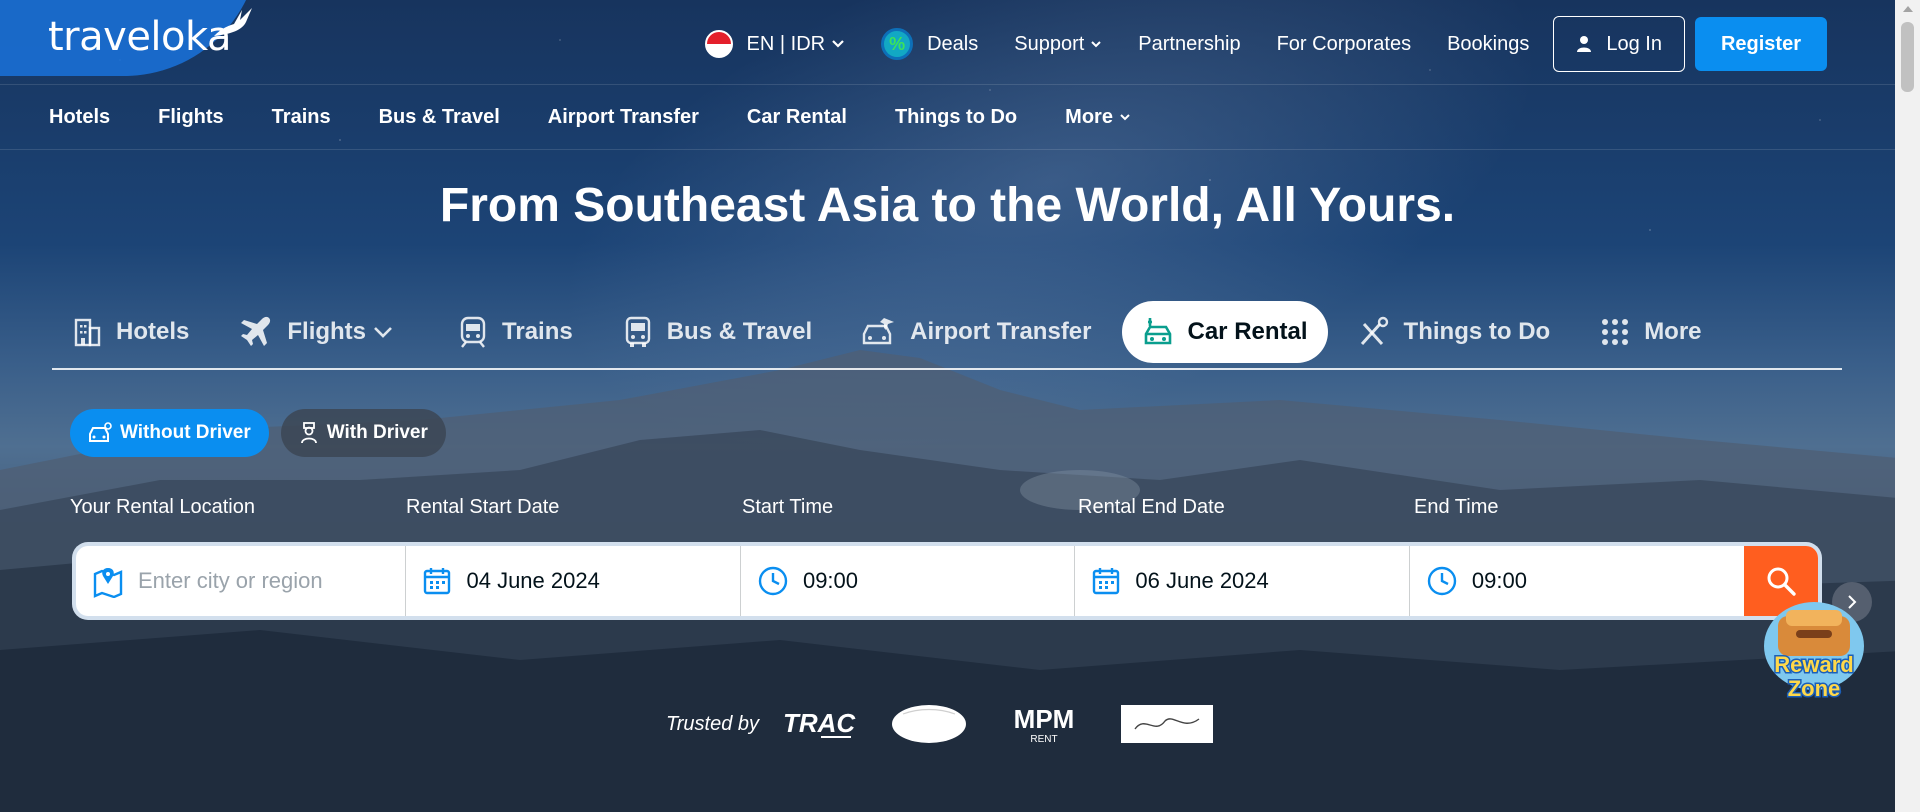  I want to click on end-time-field: 09:00, so click(1577, 581).